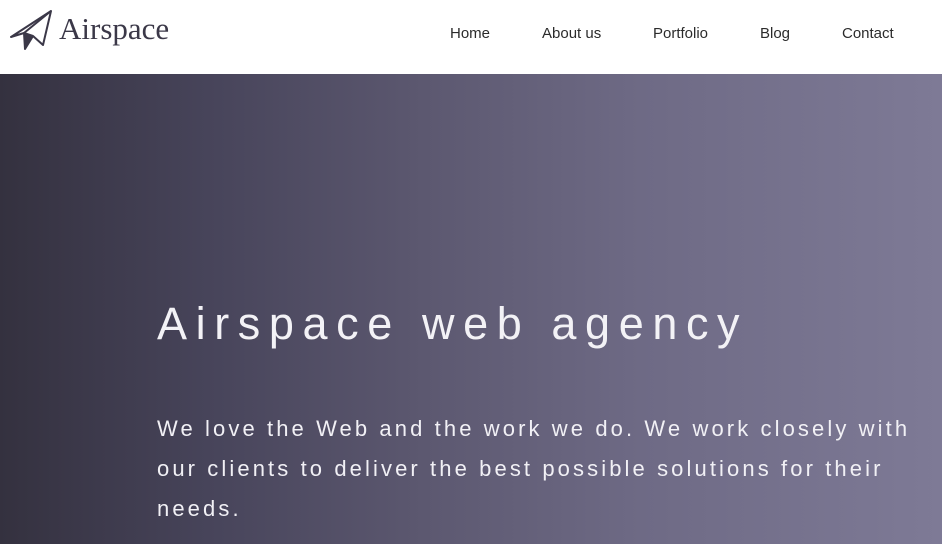 The height and width of the screenshot is (544, 942). What do you see at coordinates (775, 34) in the screenshot?
I see `nav-link-blog: Blog` at bounding box center [775, 34].